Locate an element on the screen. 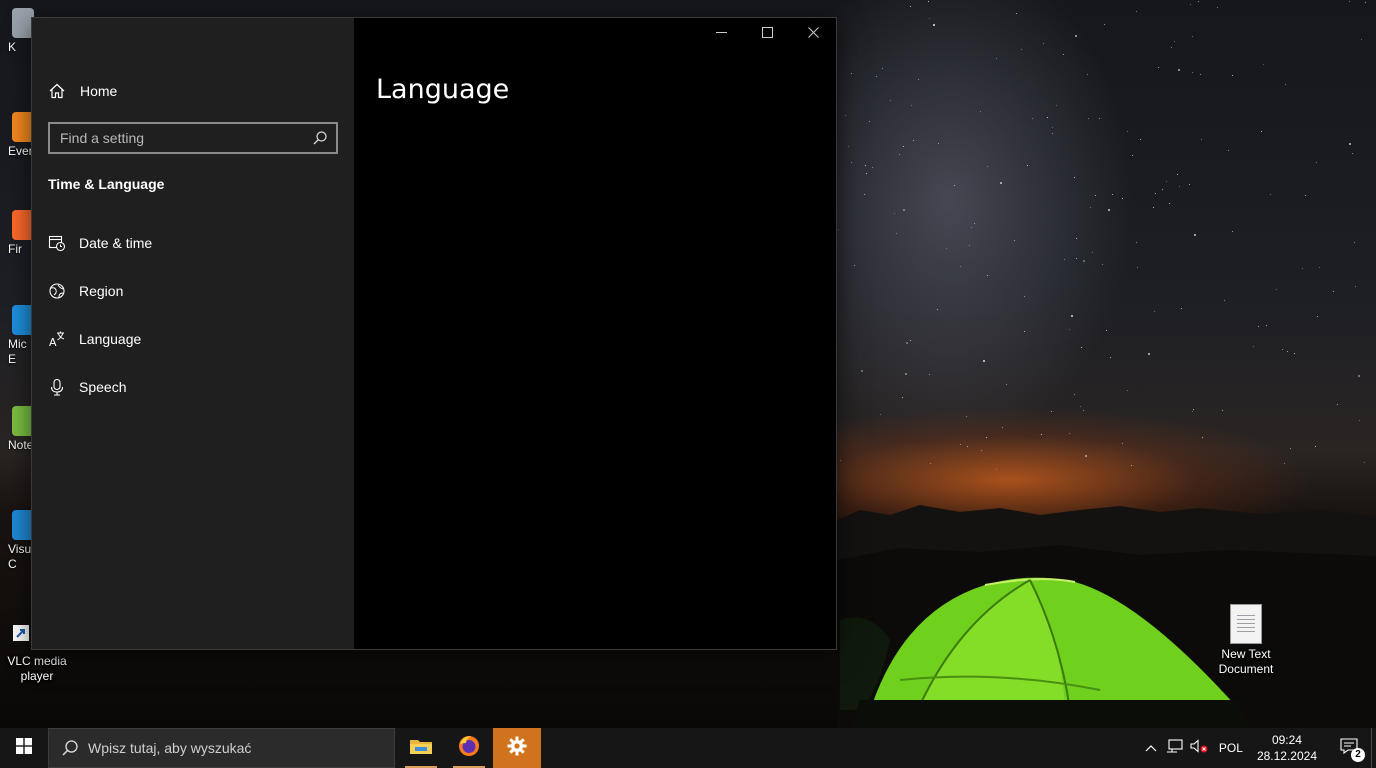  svg-text: A is located at coordinates (53, 342).